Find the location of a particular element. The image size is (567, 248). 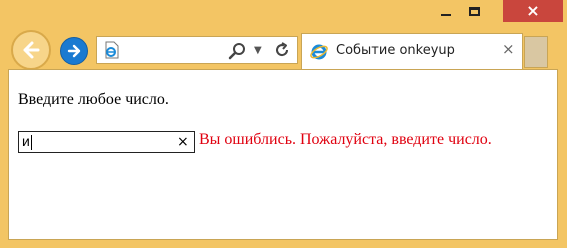

minimize-button is located at coordinates (446, 11).